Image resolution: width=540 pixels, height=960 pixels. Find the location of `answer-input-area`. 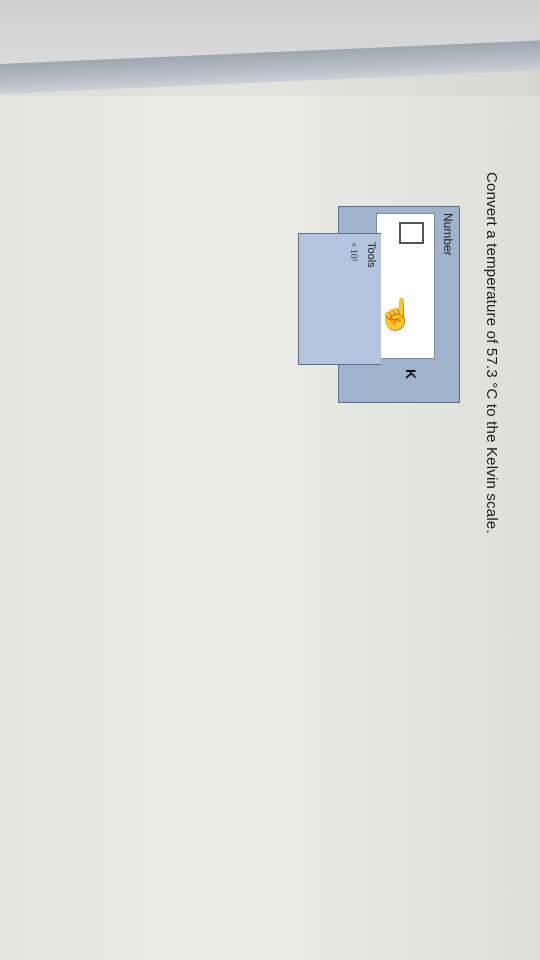

answer-input-area is located at coordinates (405, 286).